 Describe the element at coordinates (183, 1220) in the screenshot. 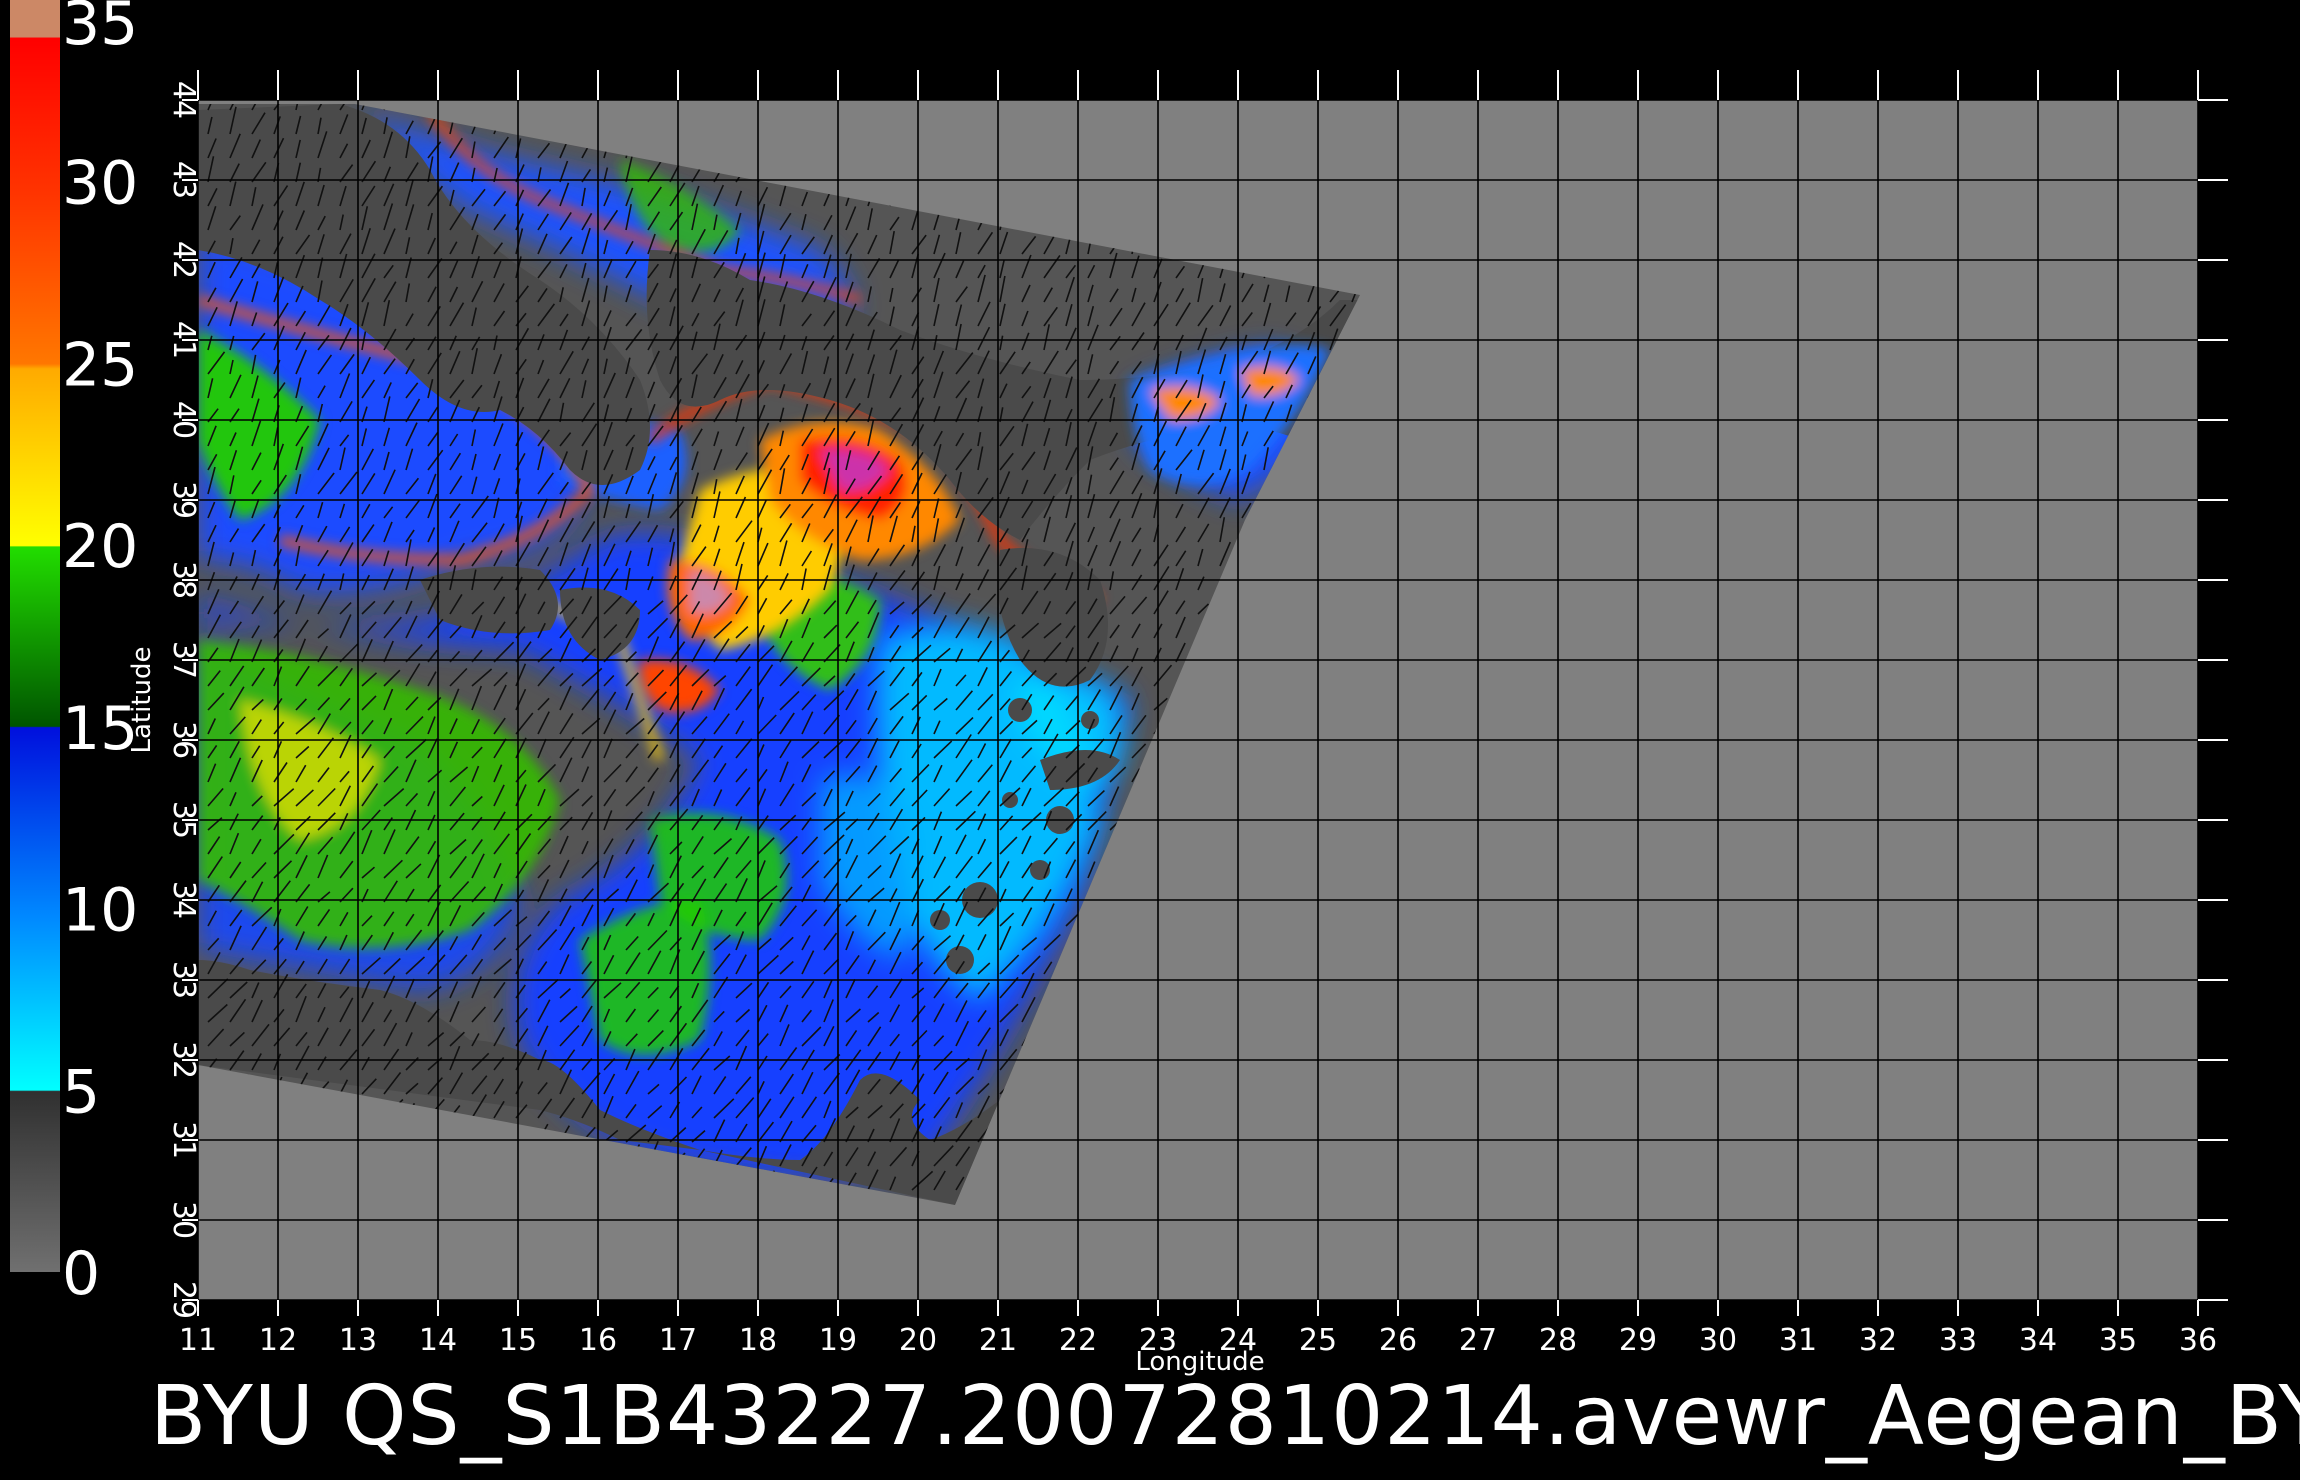

I see `y-tick-label: 30` at that location.